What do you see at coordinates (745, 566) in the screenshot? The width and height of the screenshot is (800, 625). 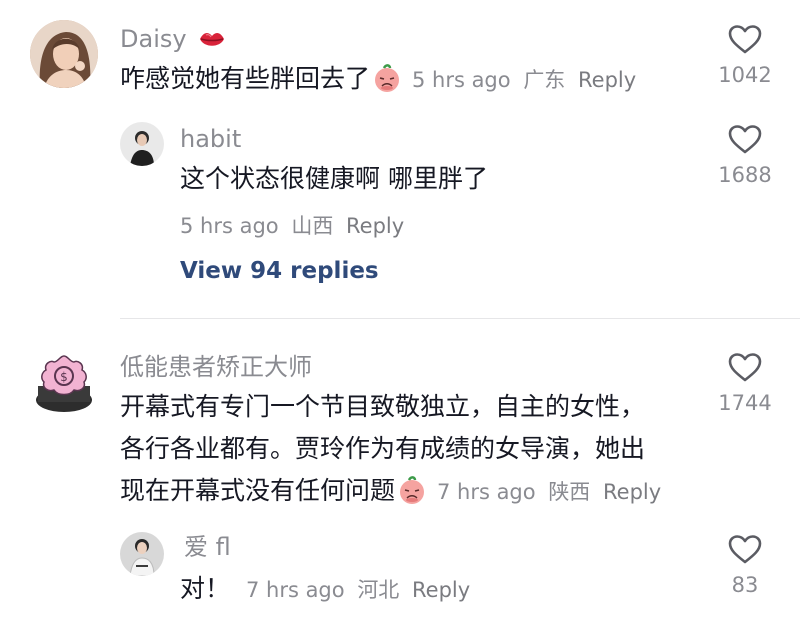 I see `like-button: 83` at bounding box center [745, 566].